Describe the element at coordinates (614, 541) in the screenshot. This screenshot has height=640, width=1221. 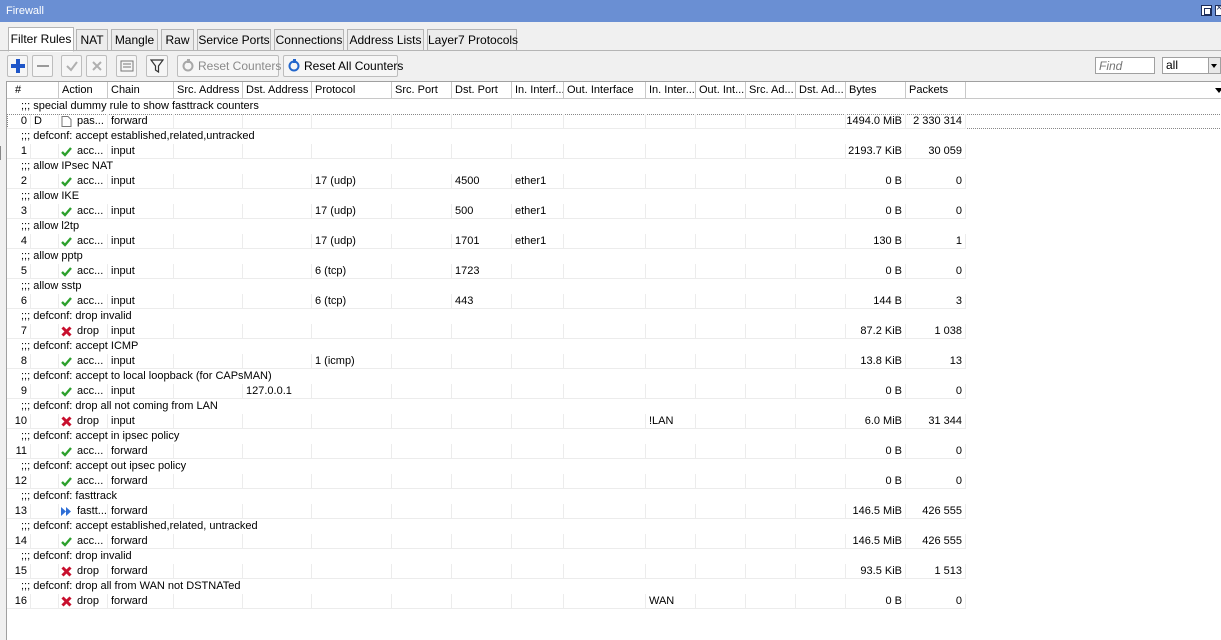
I see `rule-row: 14 acc... forward 146.5 MiB 426 555` at that location.